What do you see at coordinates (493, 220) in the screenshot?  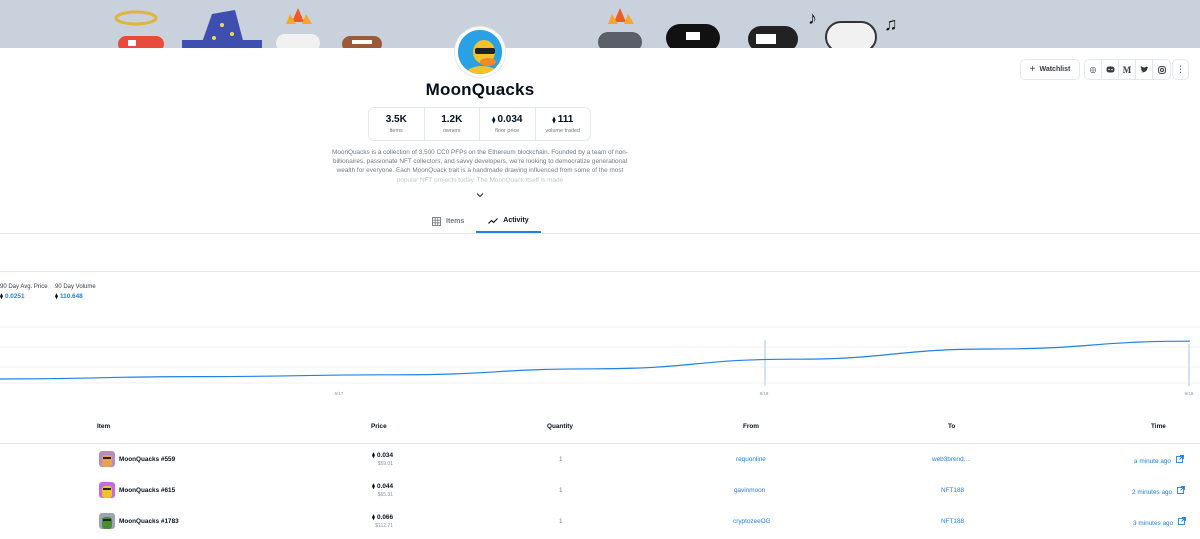 I see `activity-icon` at bounding box center [493, 220].